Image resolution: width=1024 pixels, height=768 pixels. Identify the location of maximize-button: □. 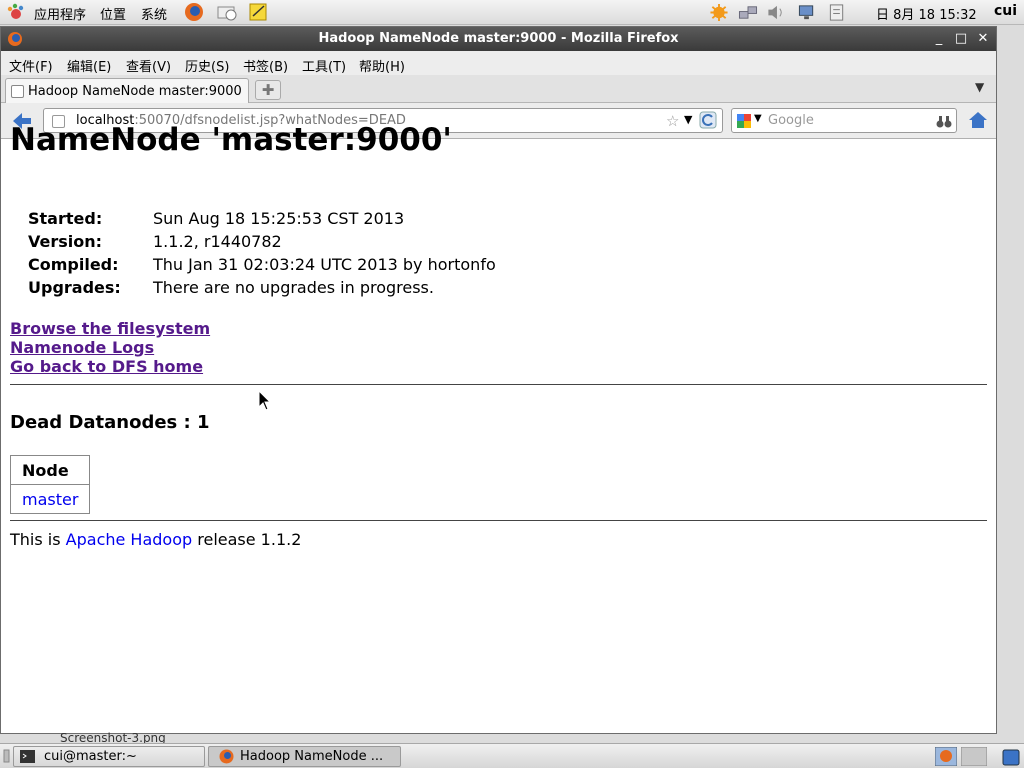
(961, 39).